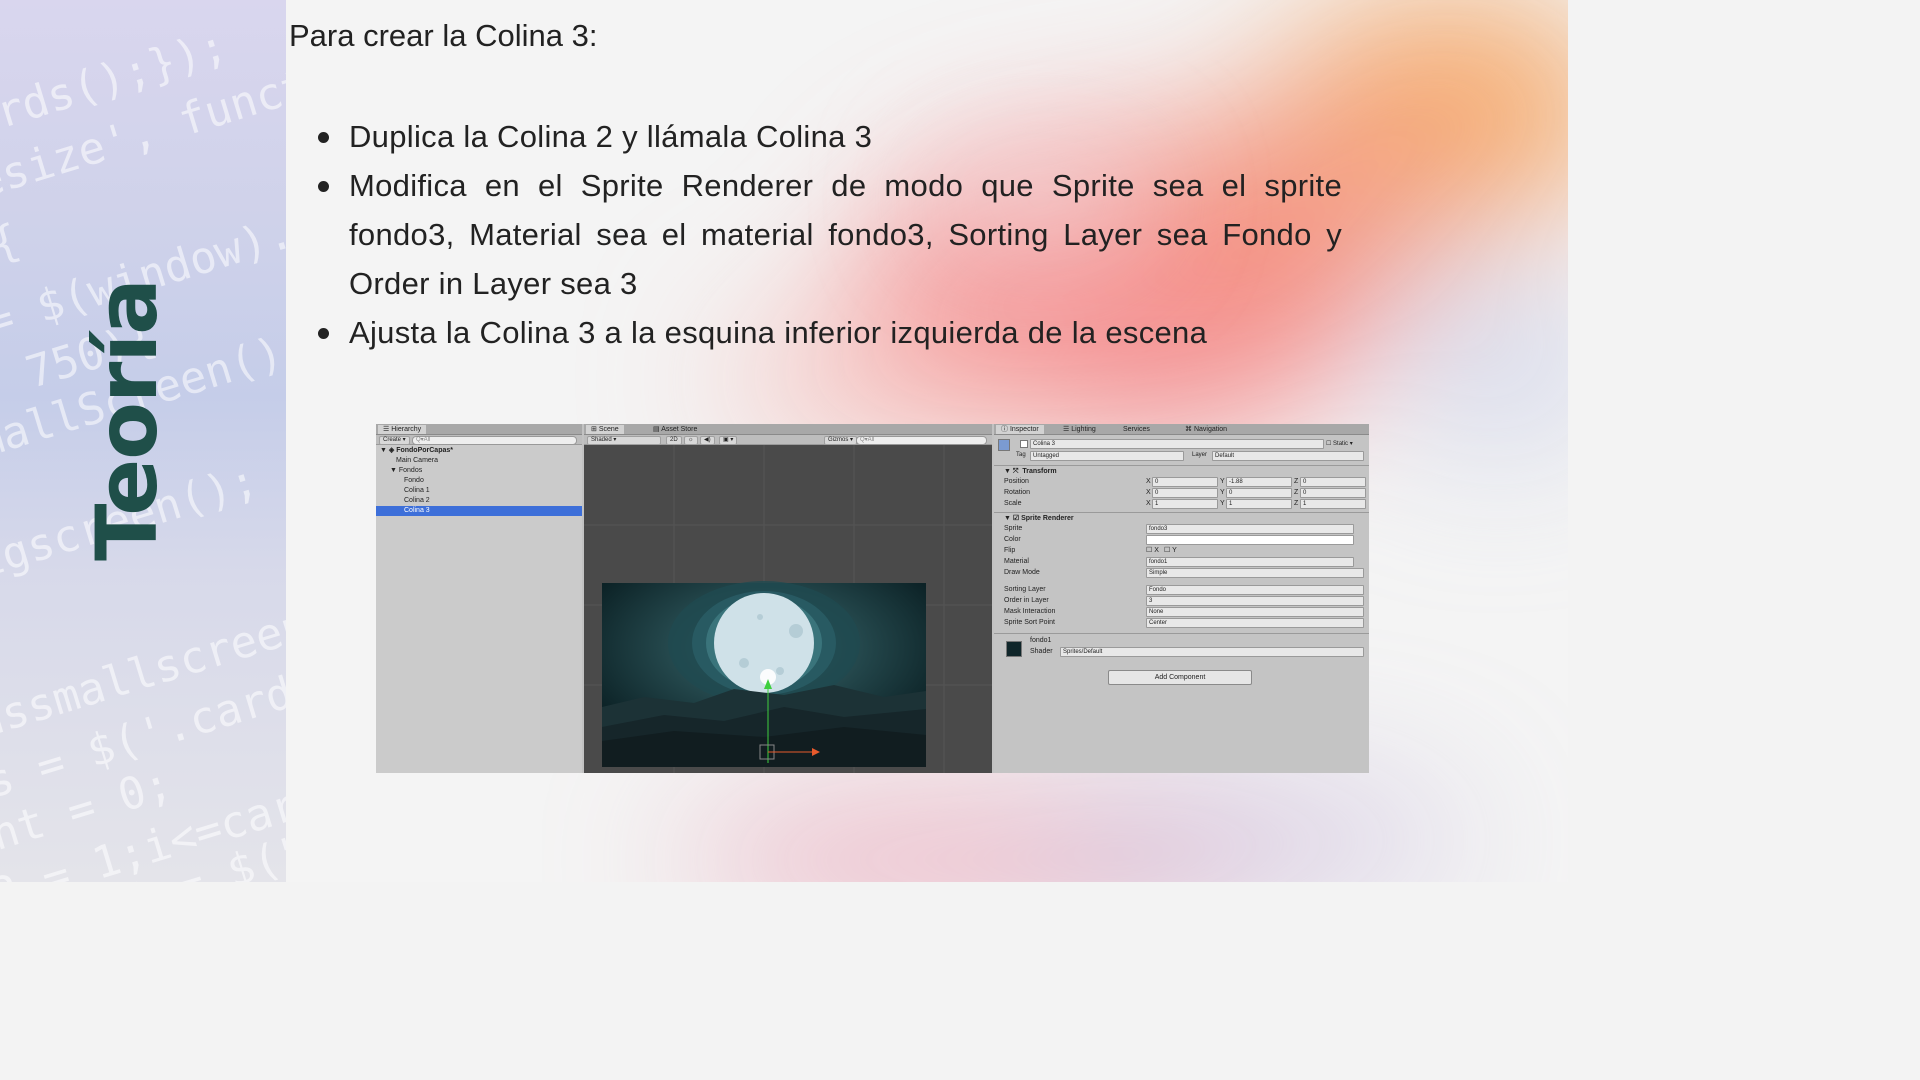  I want to click on hierarchy-search-input: Q▾All, so click(494, 440).